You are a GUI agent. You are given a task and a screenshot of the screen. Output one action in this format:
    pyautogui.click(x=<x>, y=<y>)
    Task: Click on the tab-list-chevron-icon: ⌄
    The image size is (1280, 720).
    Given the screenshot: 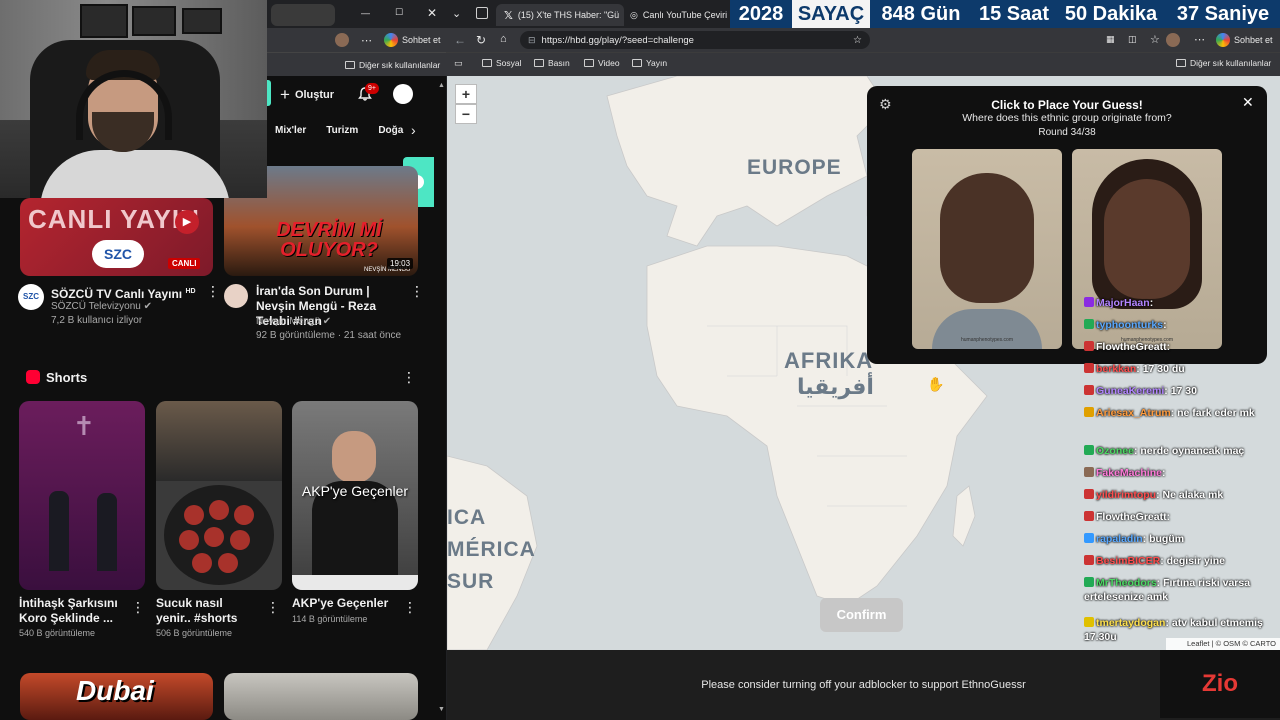 What is the action you would take?
    pyautogui.click(x=456, y=13)
    